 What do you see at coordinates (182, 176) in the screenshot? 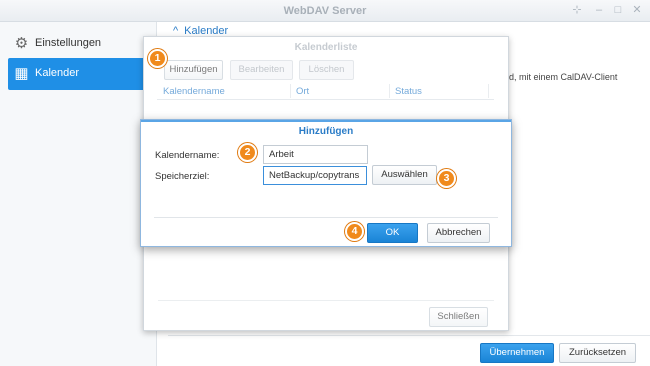
I see `storage-target-label: Speicherziel:` at bounding box center [182, 176].